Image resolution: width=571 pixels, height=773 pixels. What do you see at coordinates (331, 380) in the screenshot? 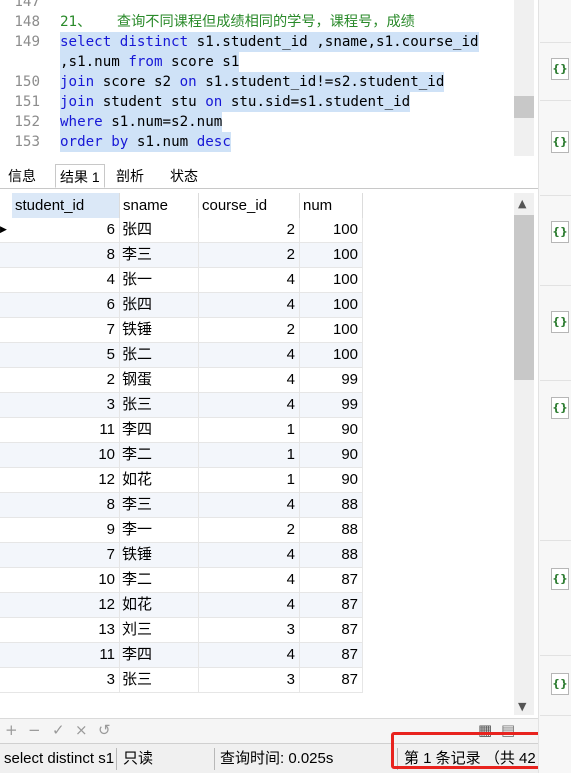
I see `cell-num: 99` at bounding box center [331, 380].